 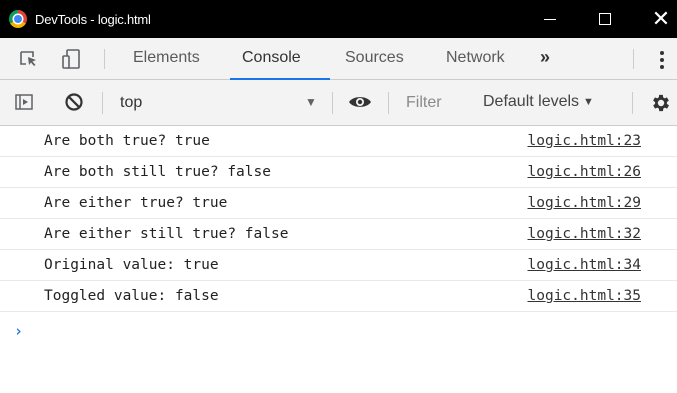 What do you see at coordinates (127, 141) in the screenshot?
I see `console-message-text: Are both true? true` at bounding box center [127, 141].